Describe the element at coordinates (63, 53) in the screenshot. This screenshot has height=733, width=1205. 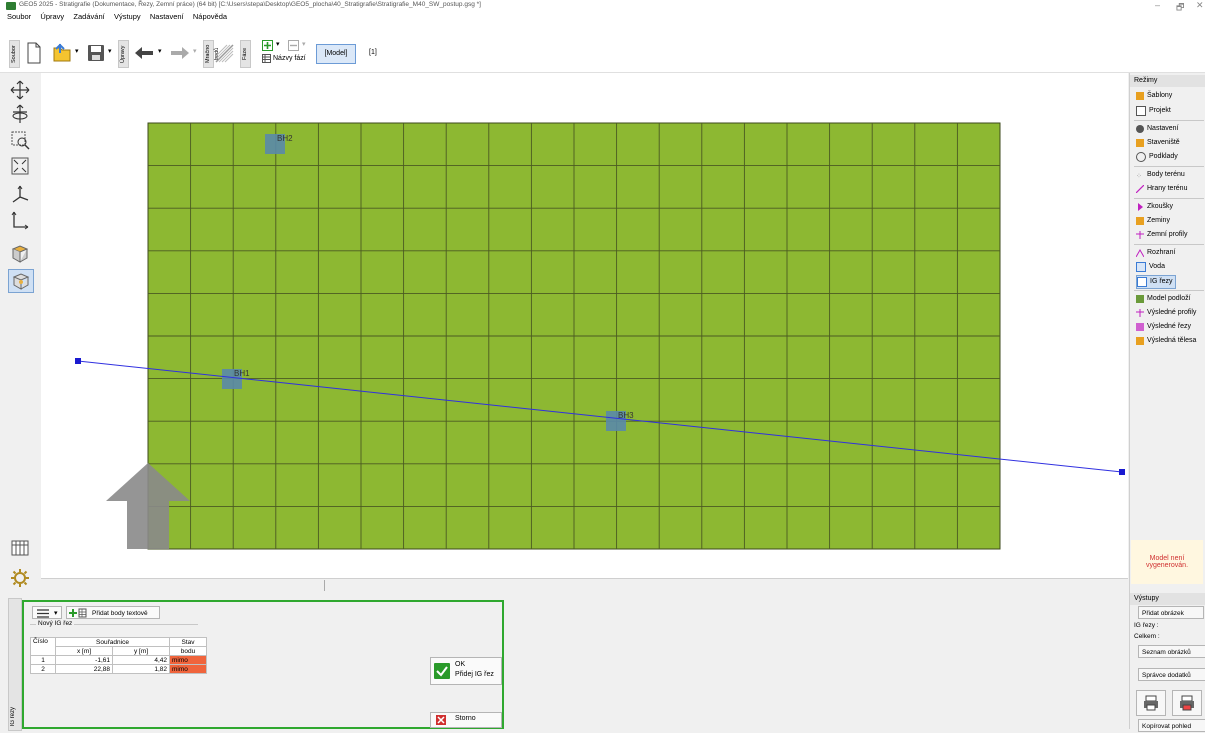
I see `open-folder-icon` at that location.